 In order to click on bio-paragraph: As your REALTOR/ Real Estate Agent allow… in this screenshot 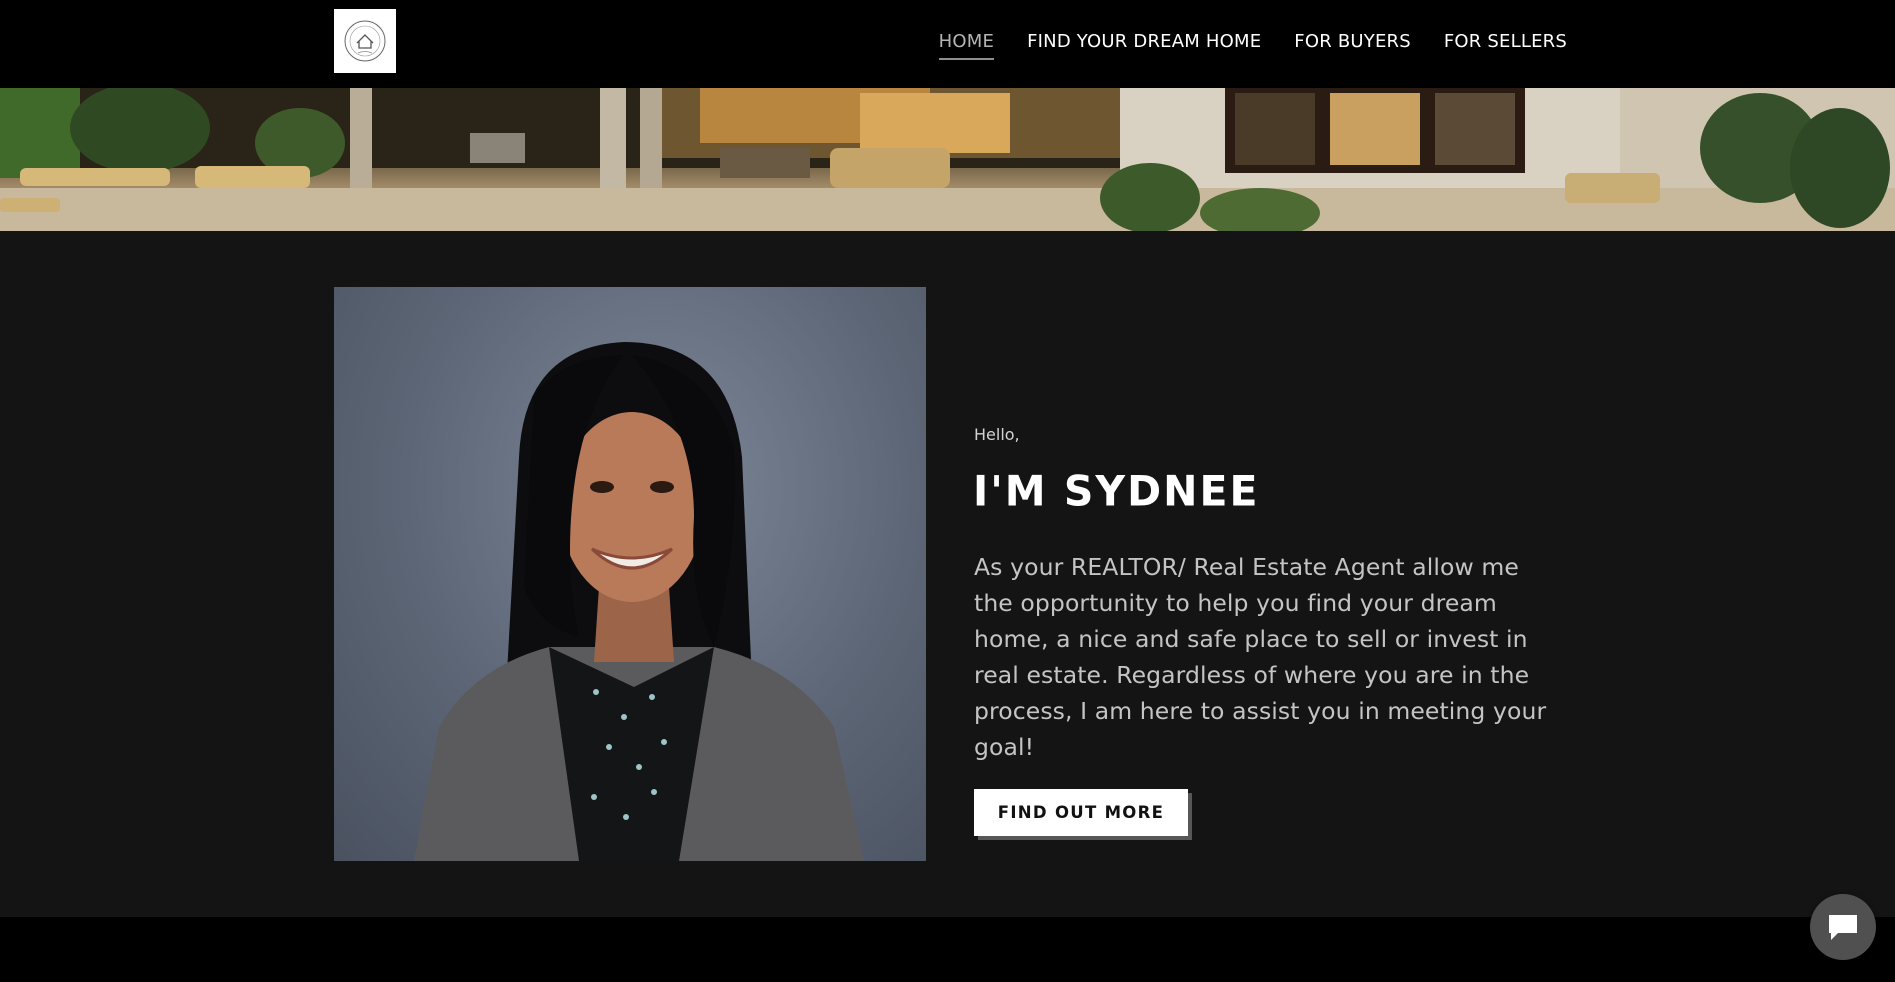, I will do `click(1260, 657)`.